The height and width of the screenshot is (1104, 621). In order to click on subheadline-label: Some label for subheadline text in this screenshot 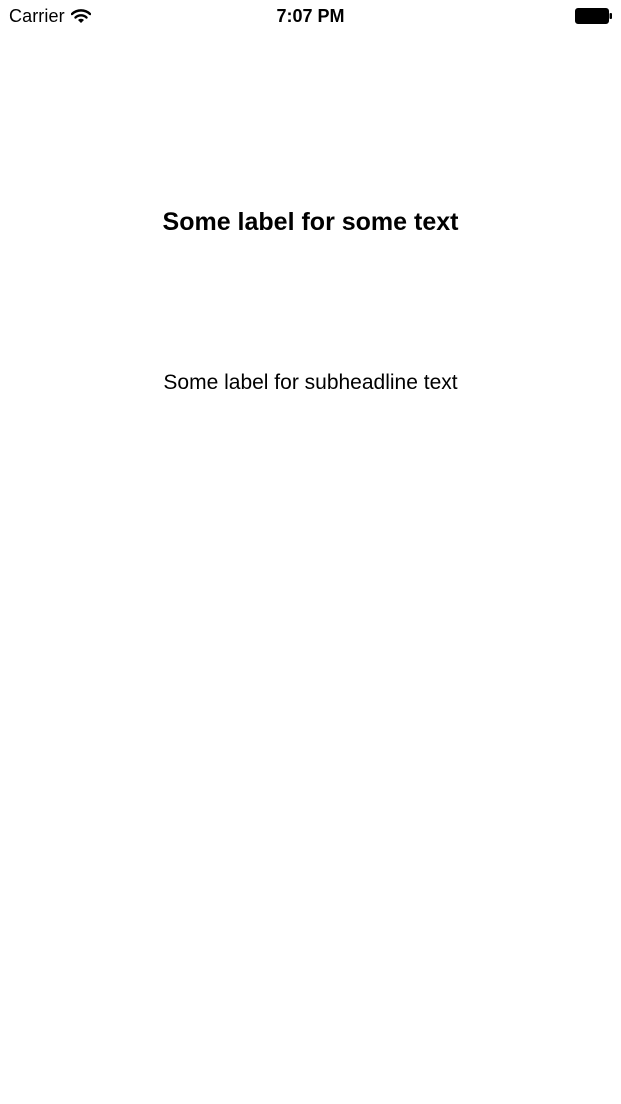, I will do `click(310, 382)`.